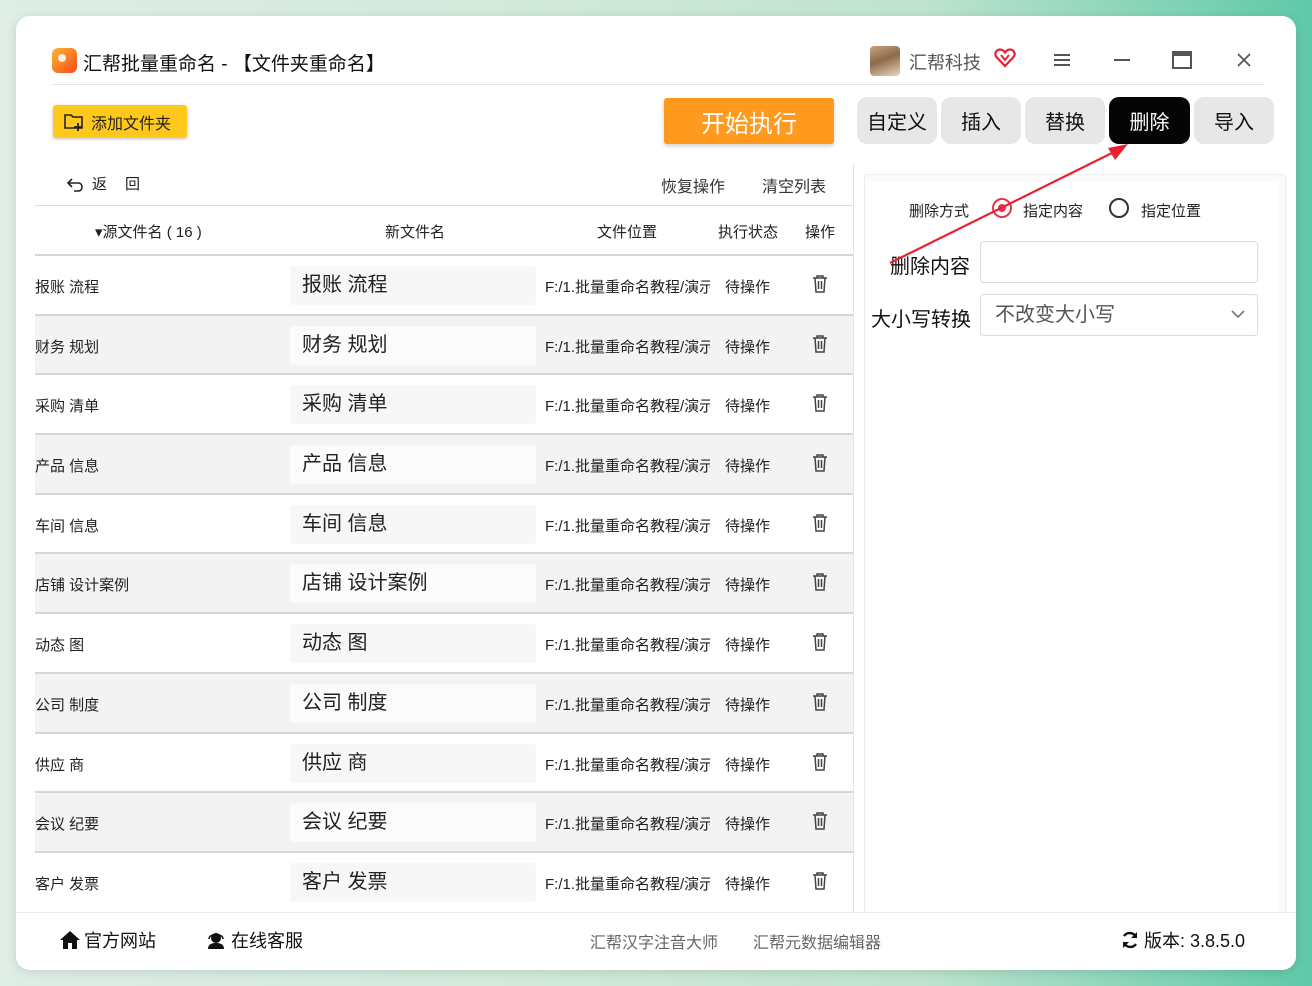 This screenshot has height=986, width=1312. Describe the element at coordinates (1065, 120) in the screenshot. I see `tab-replace: 替换` at that location.